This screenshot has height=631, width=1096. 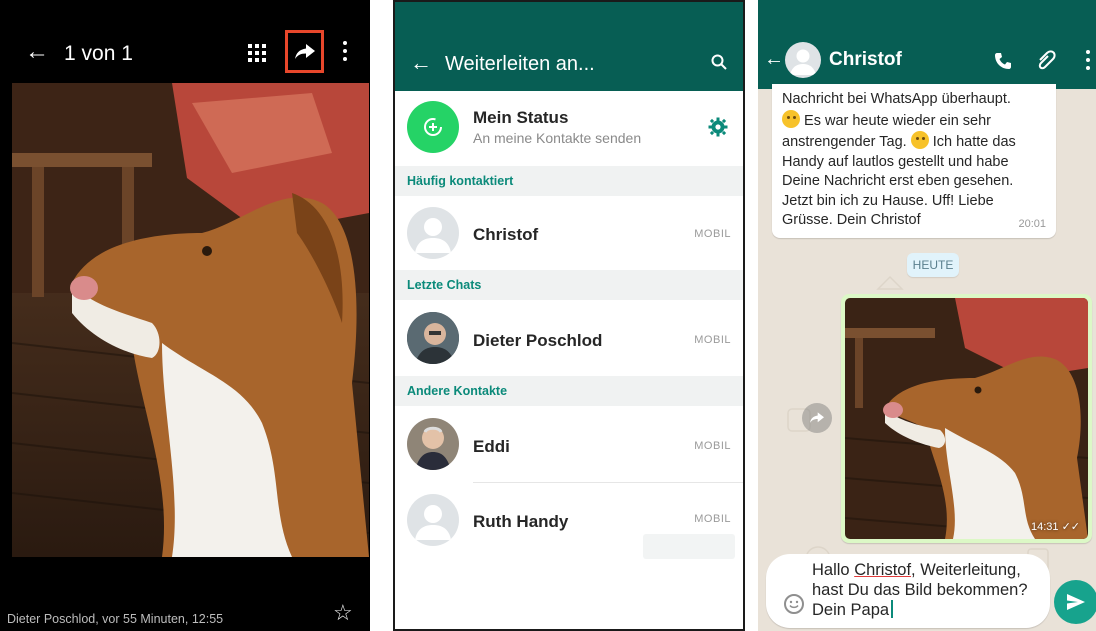 I want to click on text-cursor, so click(x=892, y=609).